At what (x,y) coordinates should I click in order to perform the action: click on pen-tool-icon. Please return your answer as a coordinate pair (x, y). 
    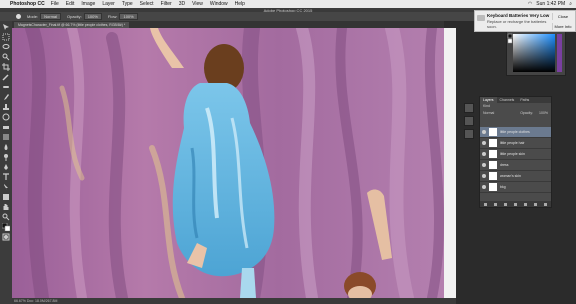
    Looking at the image, I should click on (6, 167).